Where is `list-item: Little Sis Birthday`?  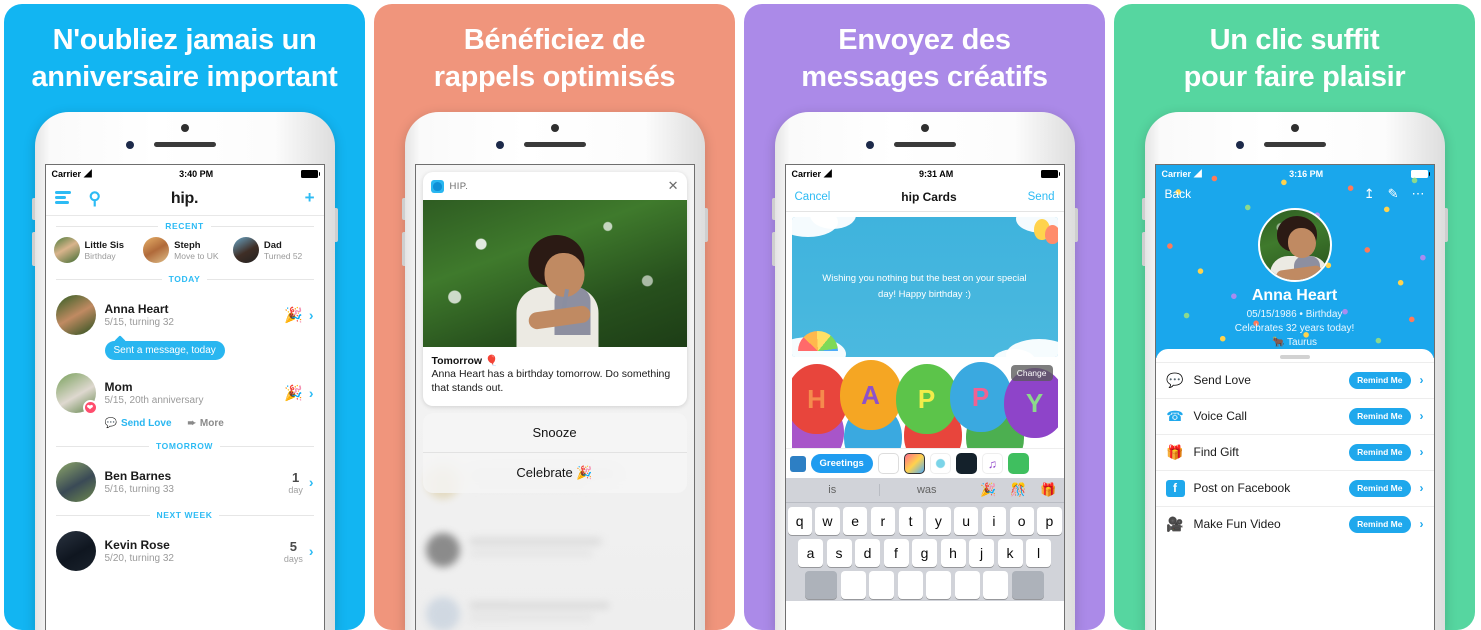
list-item: Little Sis Birthday is located at coordinates (95, 250).